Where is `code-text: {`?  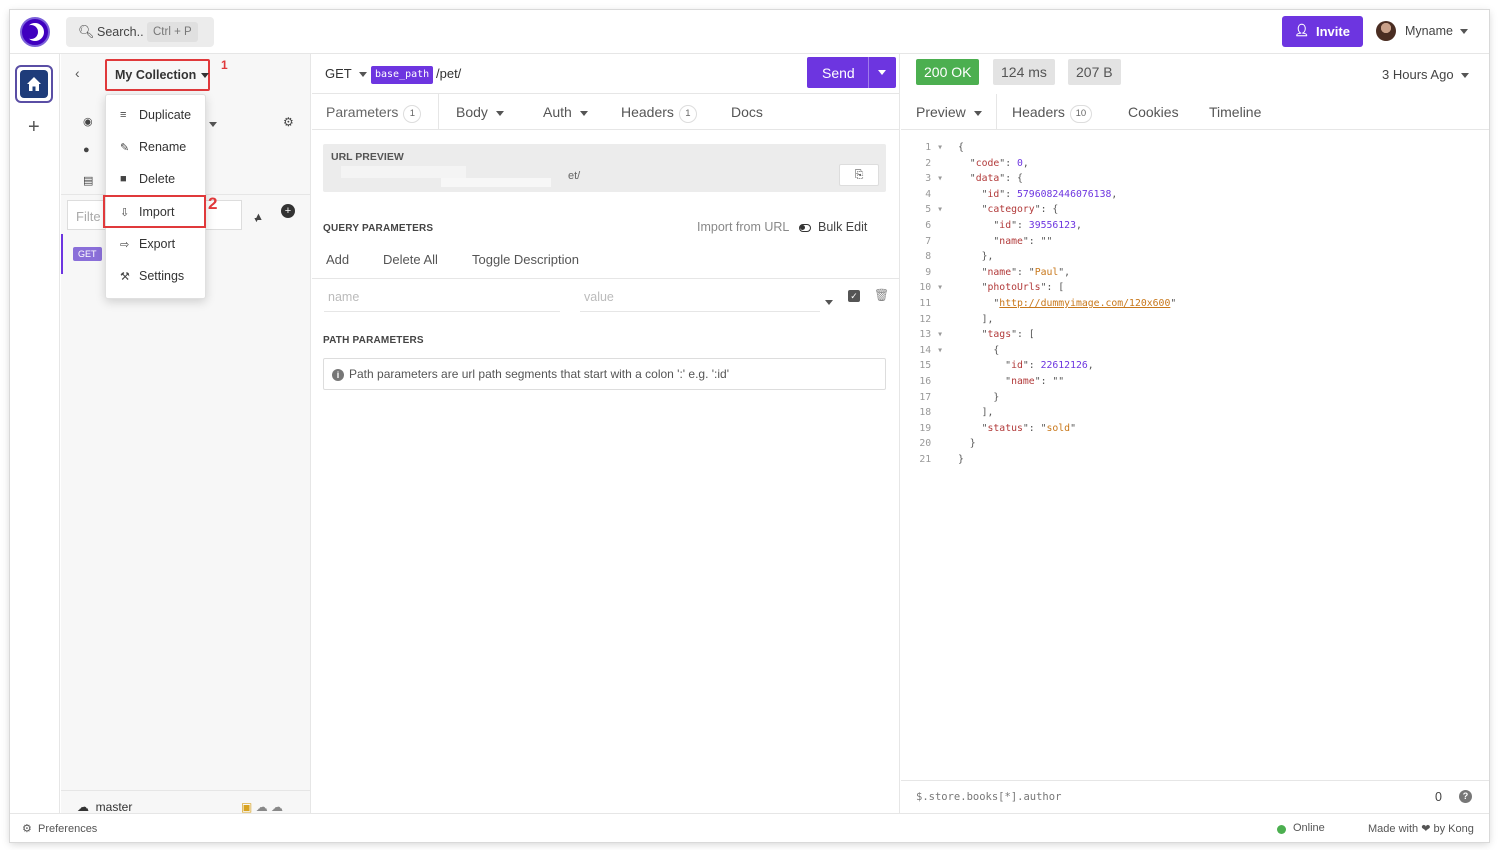 code-text: { is located at coordinates (961, 147).